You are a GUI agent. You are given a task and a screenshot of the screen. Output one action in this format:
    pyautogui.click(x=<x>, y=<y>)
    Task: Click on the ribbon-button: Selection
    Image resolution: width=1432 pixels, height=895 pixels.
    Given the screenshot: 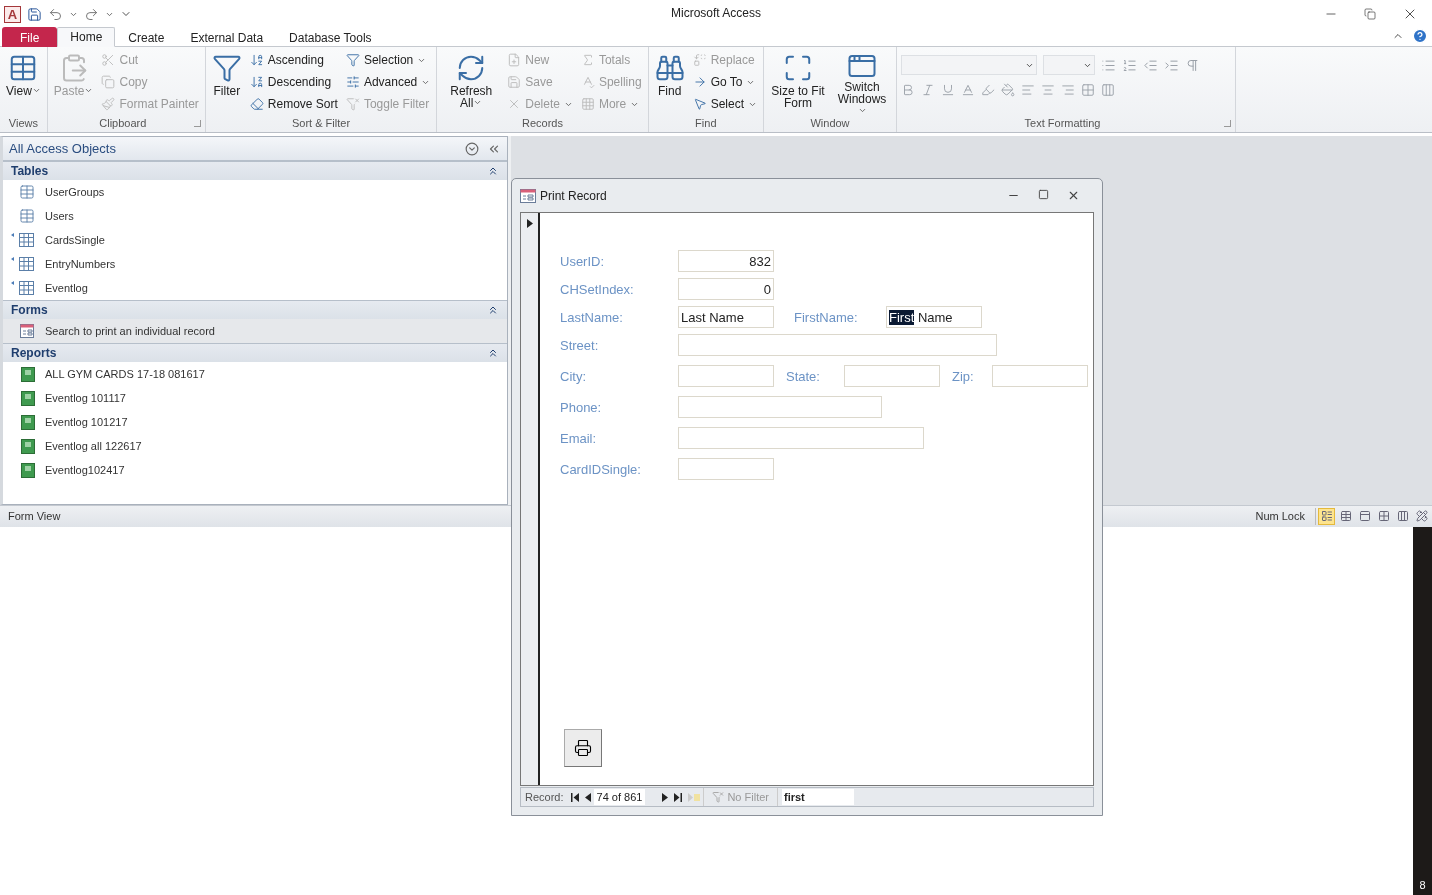 What is the action you would take?
    pyautogui.click(x=388, y=60)
    